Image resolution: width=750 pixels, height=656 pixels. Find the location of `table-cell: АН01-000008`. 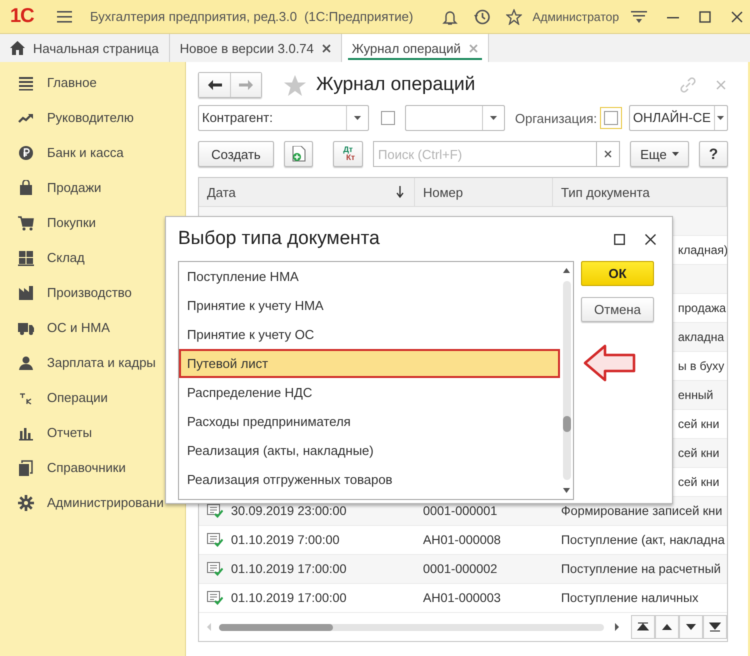

table-cell: АН01-000008 is located at coordinates (462, 540).